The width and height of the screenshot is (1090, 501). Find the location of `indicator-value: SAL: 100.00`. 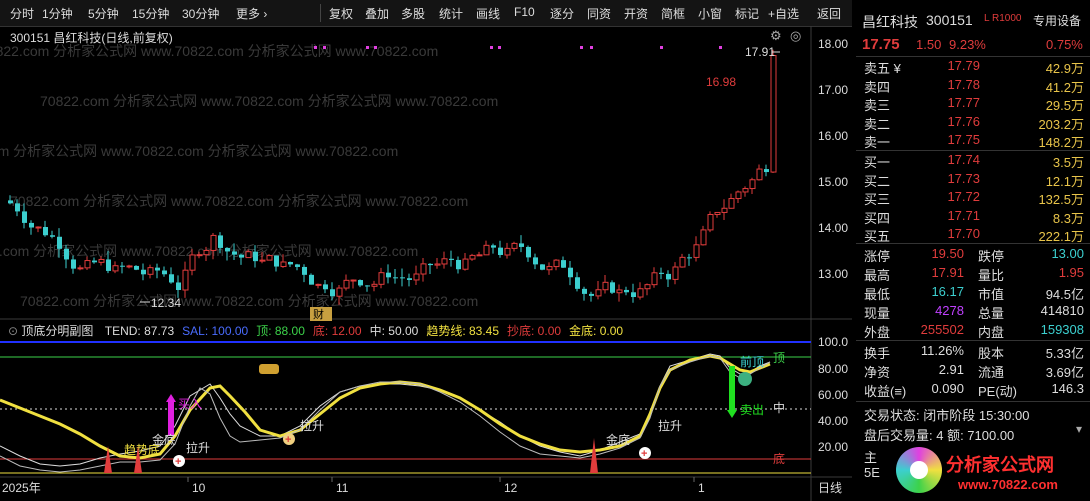

indicator-value: SAL: 100.00 is located at coordinates (215, 331).